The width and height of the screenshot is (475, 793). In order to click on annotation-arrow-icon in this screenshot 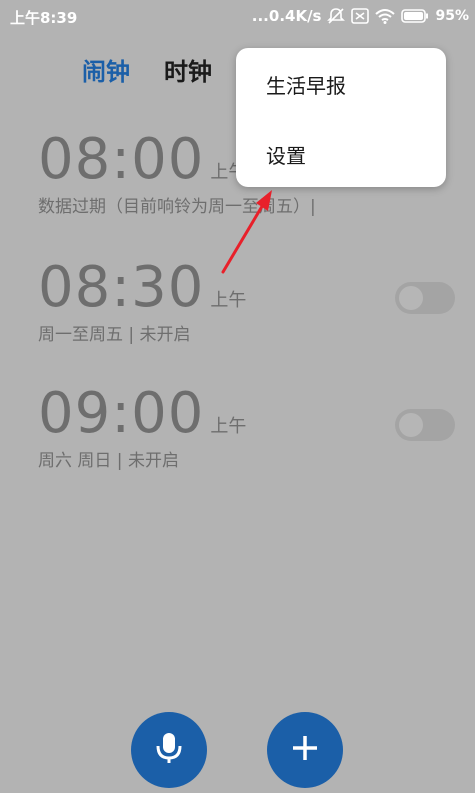, I will do `click(246, 232)`.